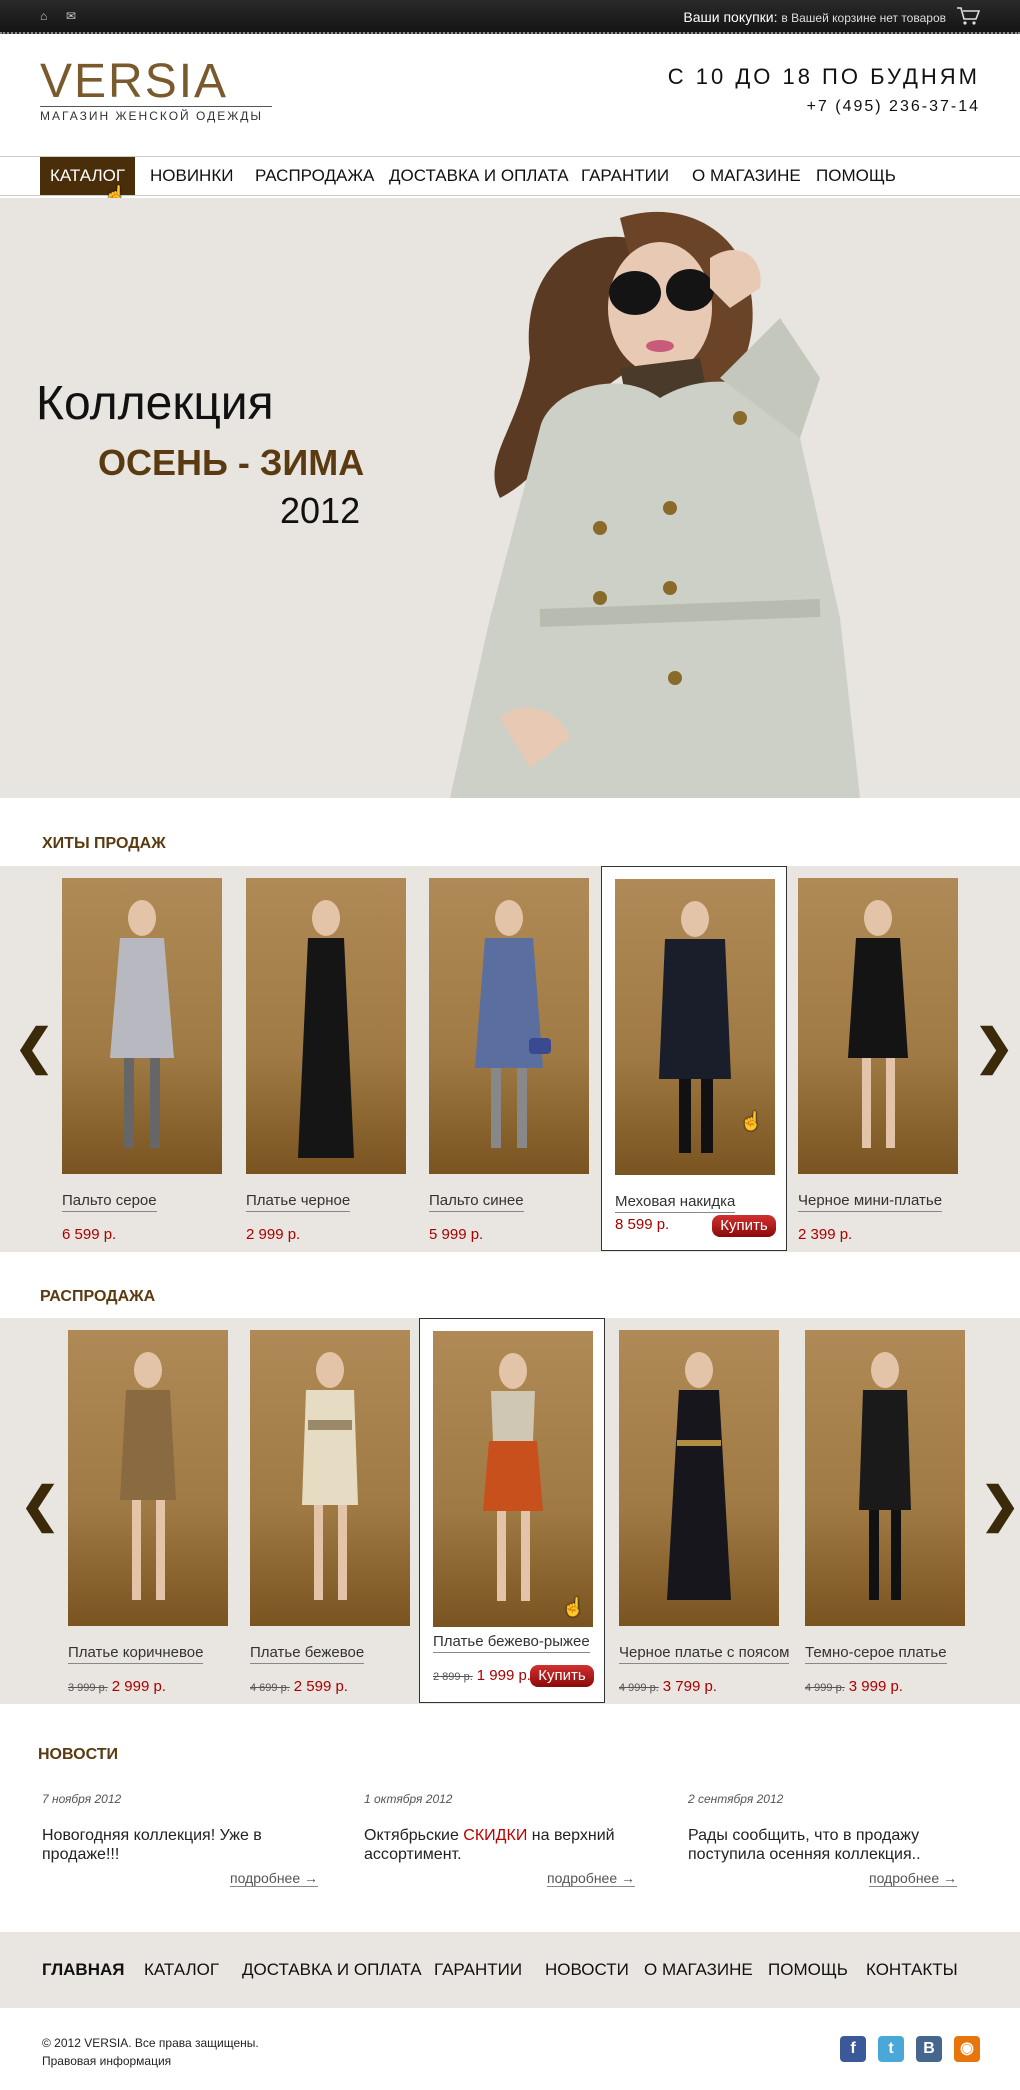 This screenshot has height=2090, width=1020. Describe the element at coordinates (88, 1688) in the screenshot. I see `old-price: 3 999 р.` at that location.